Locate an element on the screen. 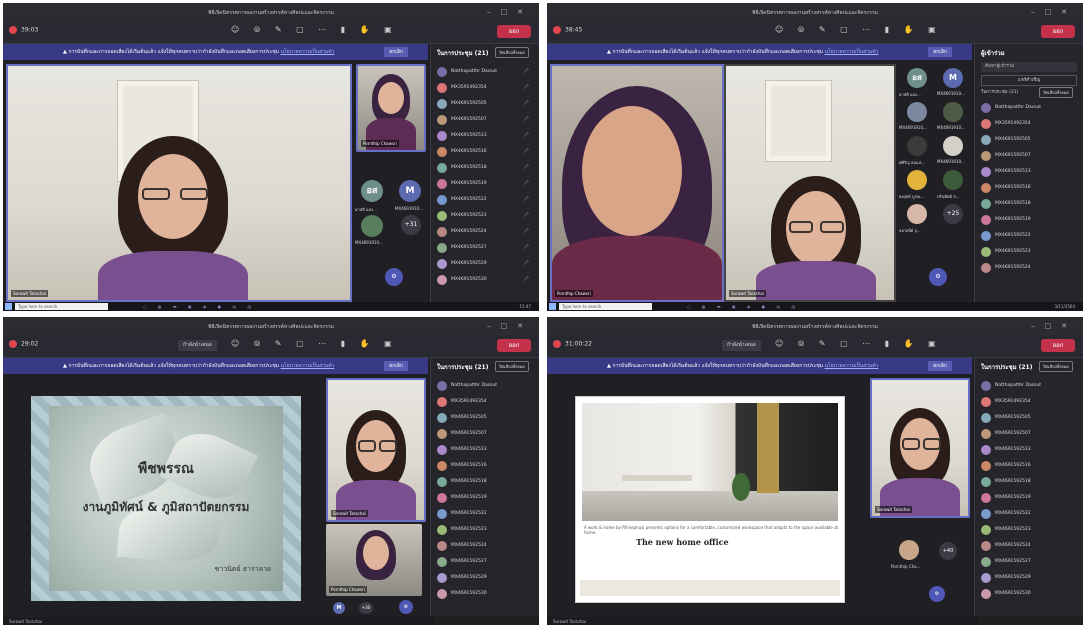 The width and height of the screenshot is (1087, 628). more-participants: +40 is located at coordinates (948, 551).